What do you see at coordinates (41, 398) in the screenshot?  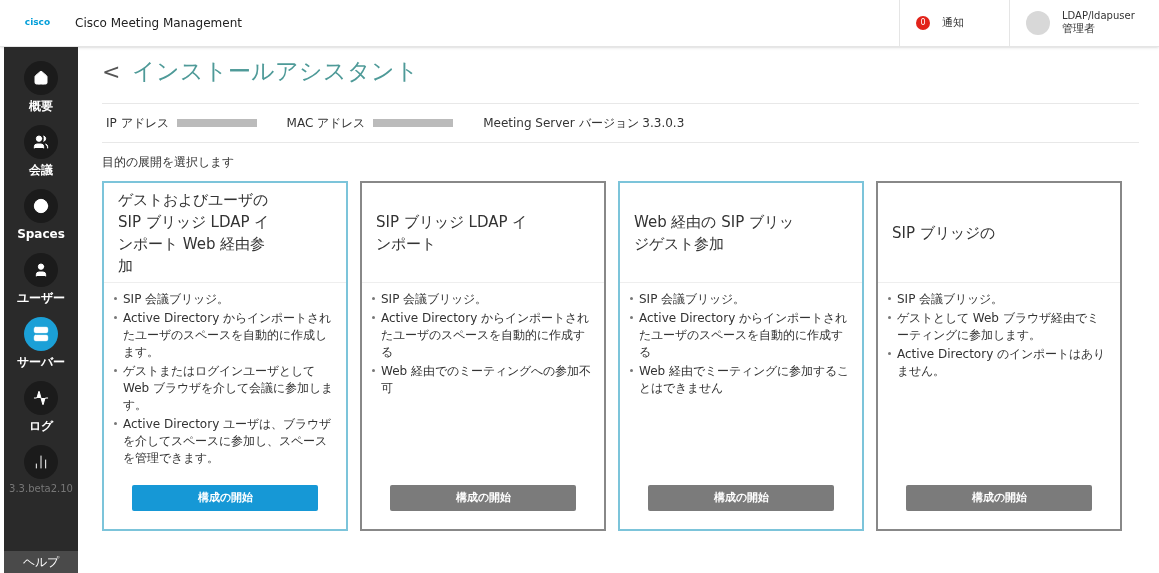 I see `pulse-icon` at bounding box center [41, 398].